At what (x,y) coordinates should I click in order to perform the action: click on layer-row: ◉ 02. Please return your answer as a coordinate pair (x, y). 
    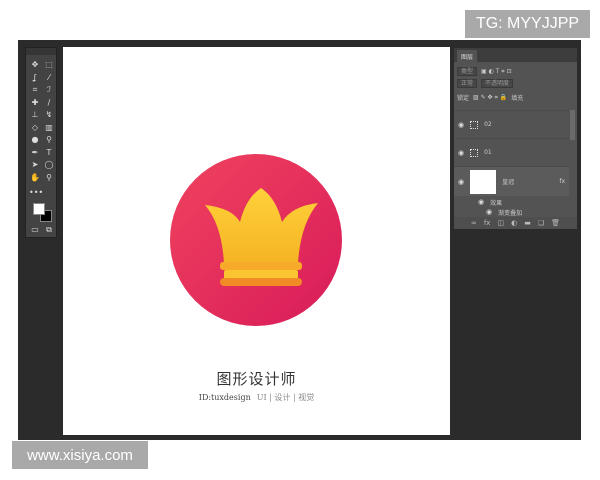
    Looking at the image, I should click on (511, 124).